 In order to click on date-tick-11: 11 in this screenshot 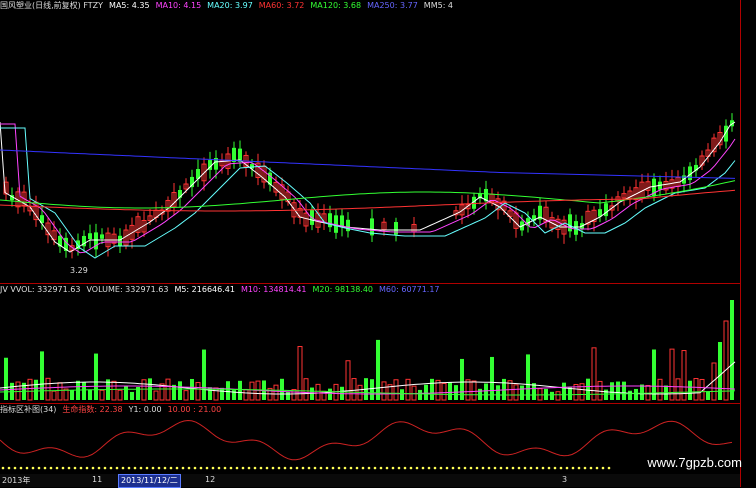, I will do `click(97, 479)`.